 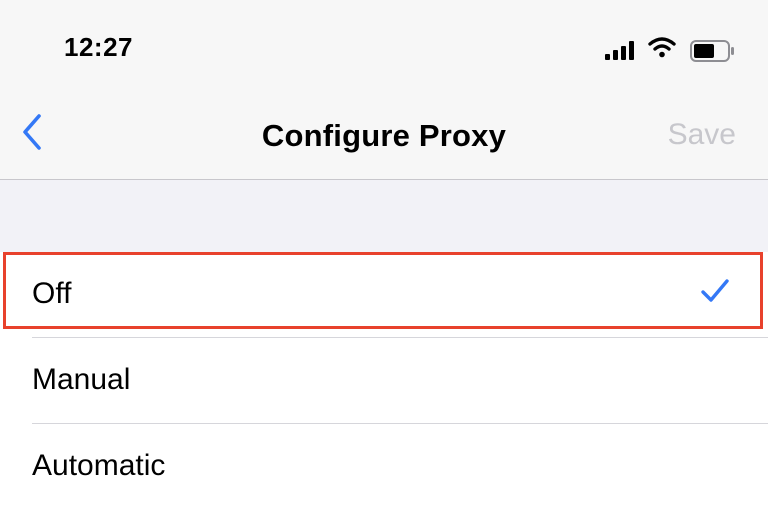 I want to click on checkmark-icon, so click(x=715, y=293).